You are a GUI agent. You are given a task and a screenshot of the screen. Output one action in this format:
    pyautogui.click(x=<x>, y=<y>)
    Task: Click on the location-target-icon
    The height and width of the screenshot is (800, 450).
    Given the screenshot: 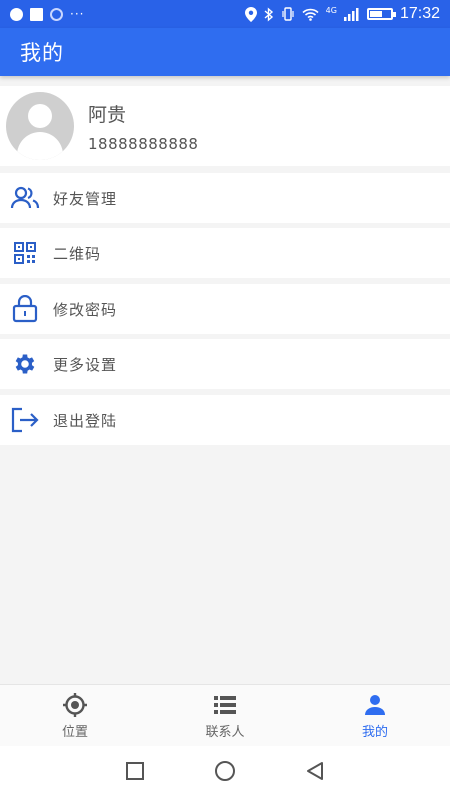 What is the action you would take?
    pyautogui.click(x=75, y=705)
    